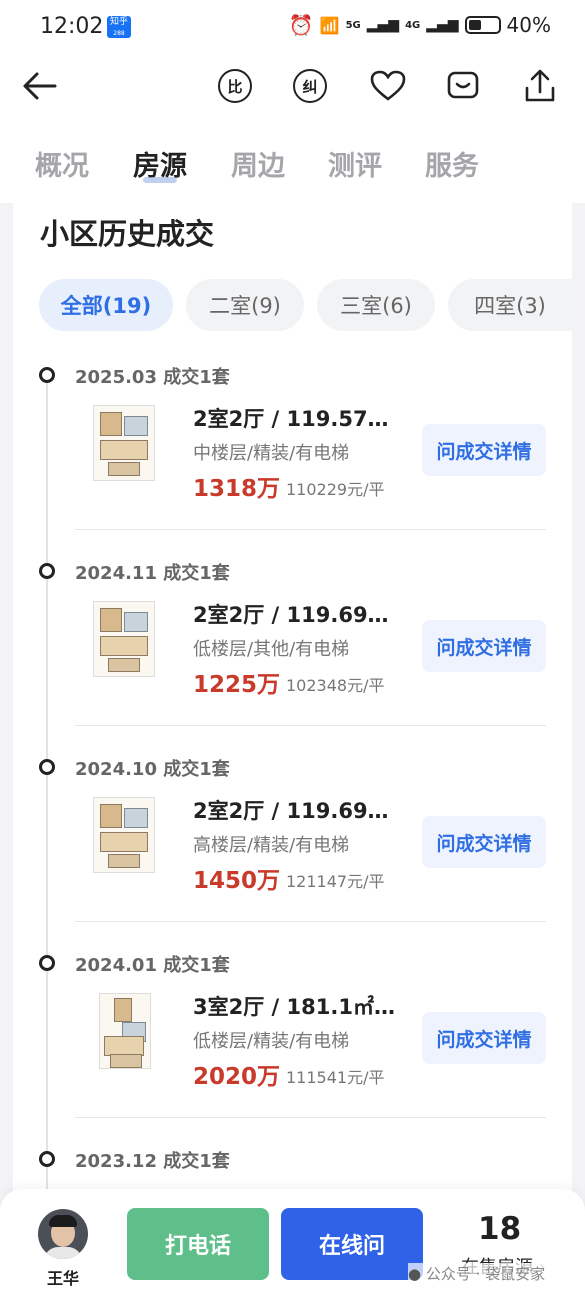 Image resolution: width=585 pixels, height=1299 pixels. What do you see at coordinates (152, 1161) in the screenshot?
I see `transaction-date: 2023.12 成交1套` at bounding box center [152, 1161].